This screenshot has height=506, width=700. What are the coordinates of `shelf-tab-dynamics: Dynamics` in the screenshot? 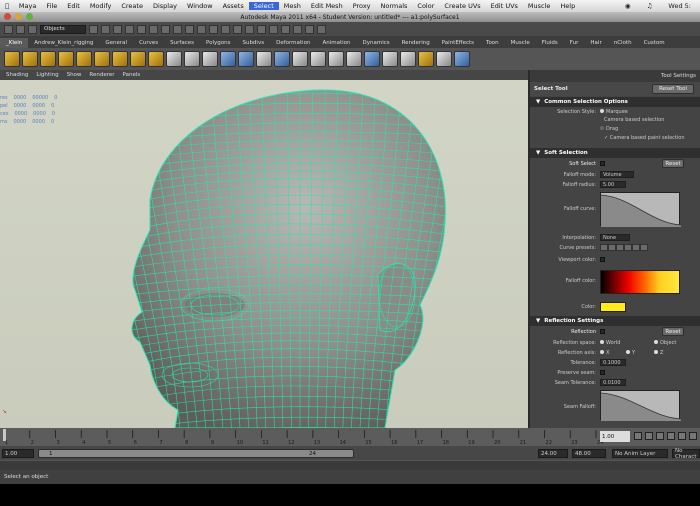 It's located at (375, 43).